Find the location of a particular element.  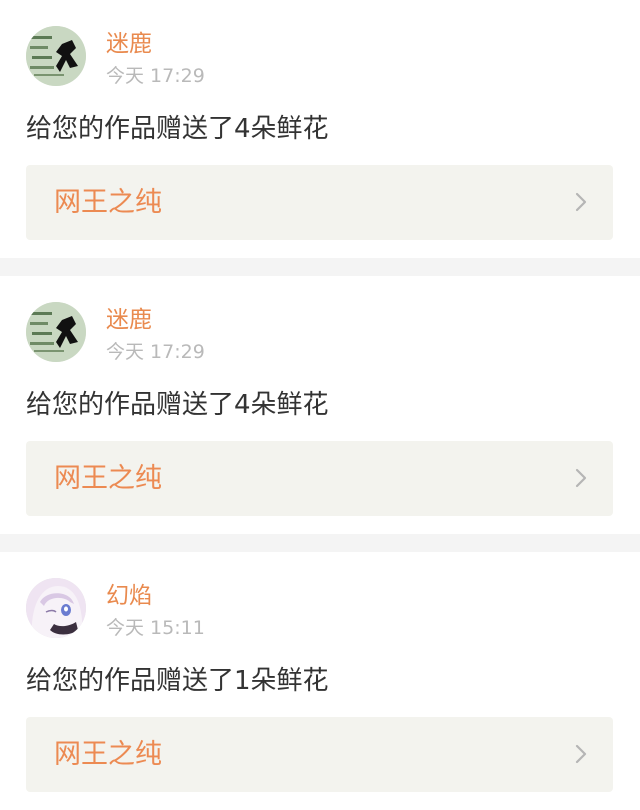

anime-girl-avatar-icon is located at coordinates (56, 608).